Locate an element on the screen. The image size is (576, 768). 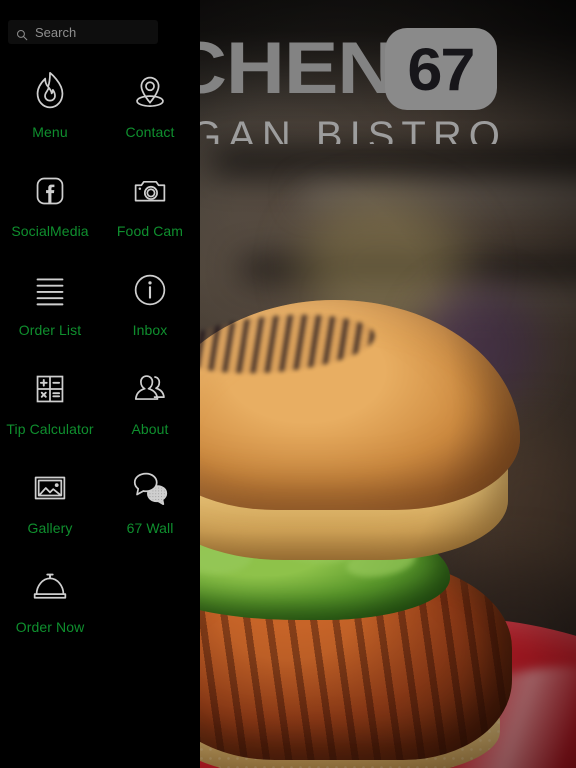
sidebar-item-food-cam: Food Cam is located at coordinates (150, 204).